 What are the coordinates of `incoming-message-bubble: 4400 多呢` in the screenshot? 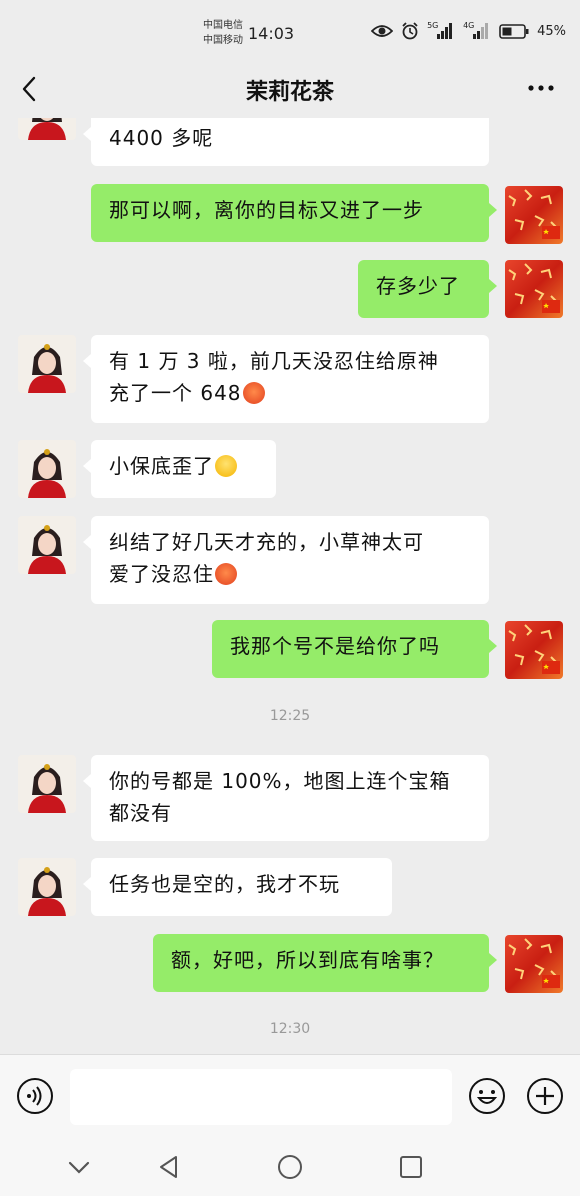 It's located at (286, 142).